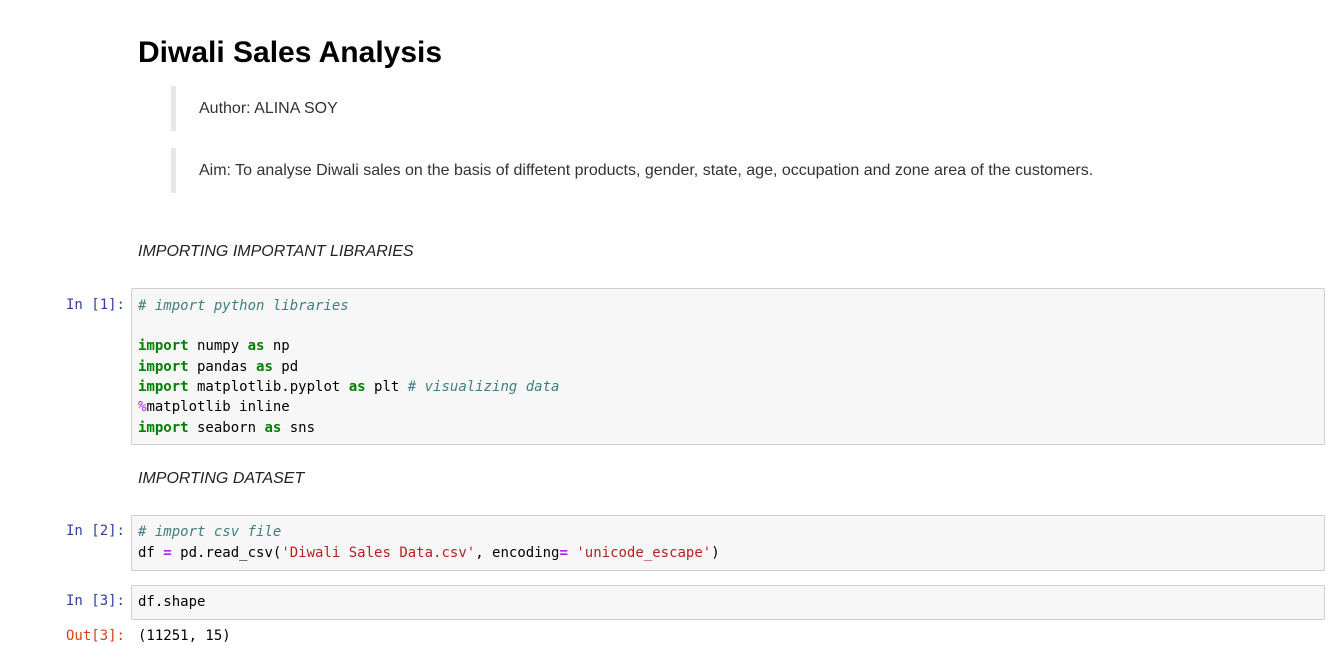 This screenshot has width=1341, height=646. Describe the element at coordinates (268, 387) in the screenshot. I see `code-text: matplotlib.pyplot` at that location.